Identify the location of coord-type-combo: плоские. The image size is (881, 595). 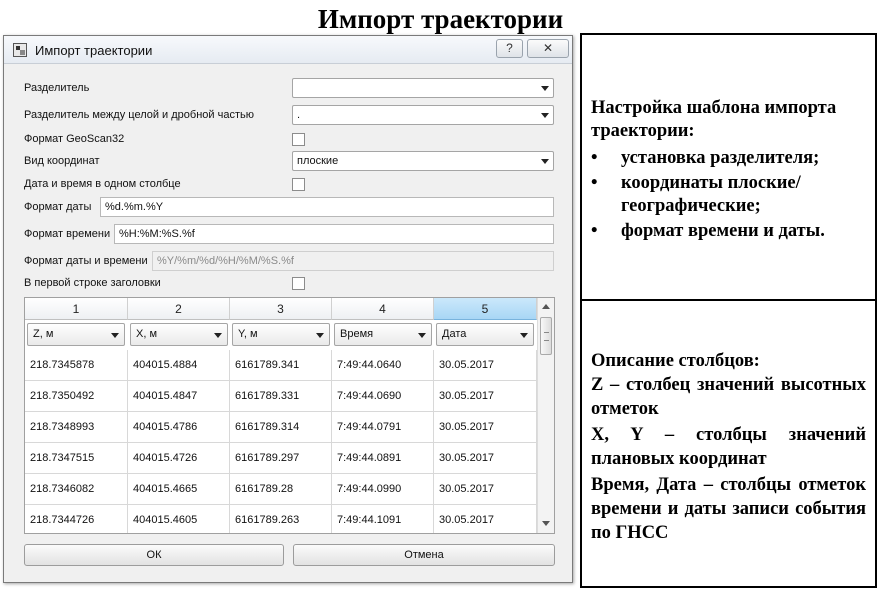
(423, 161).